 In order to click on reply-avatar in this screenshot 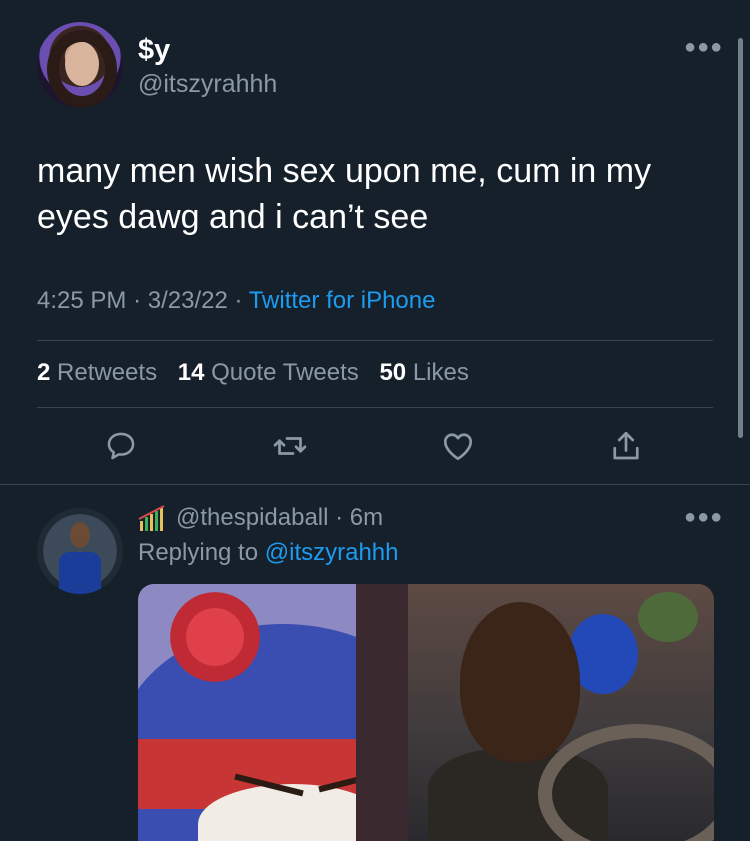, I will do `click(80, 551)`.